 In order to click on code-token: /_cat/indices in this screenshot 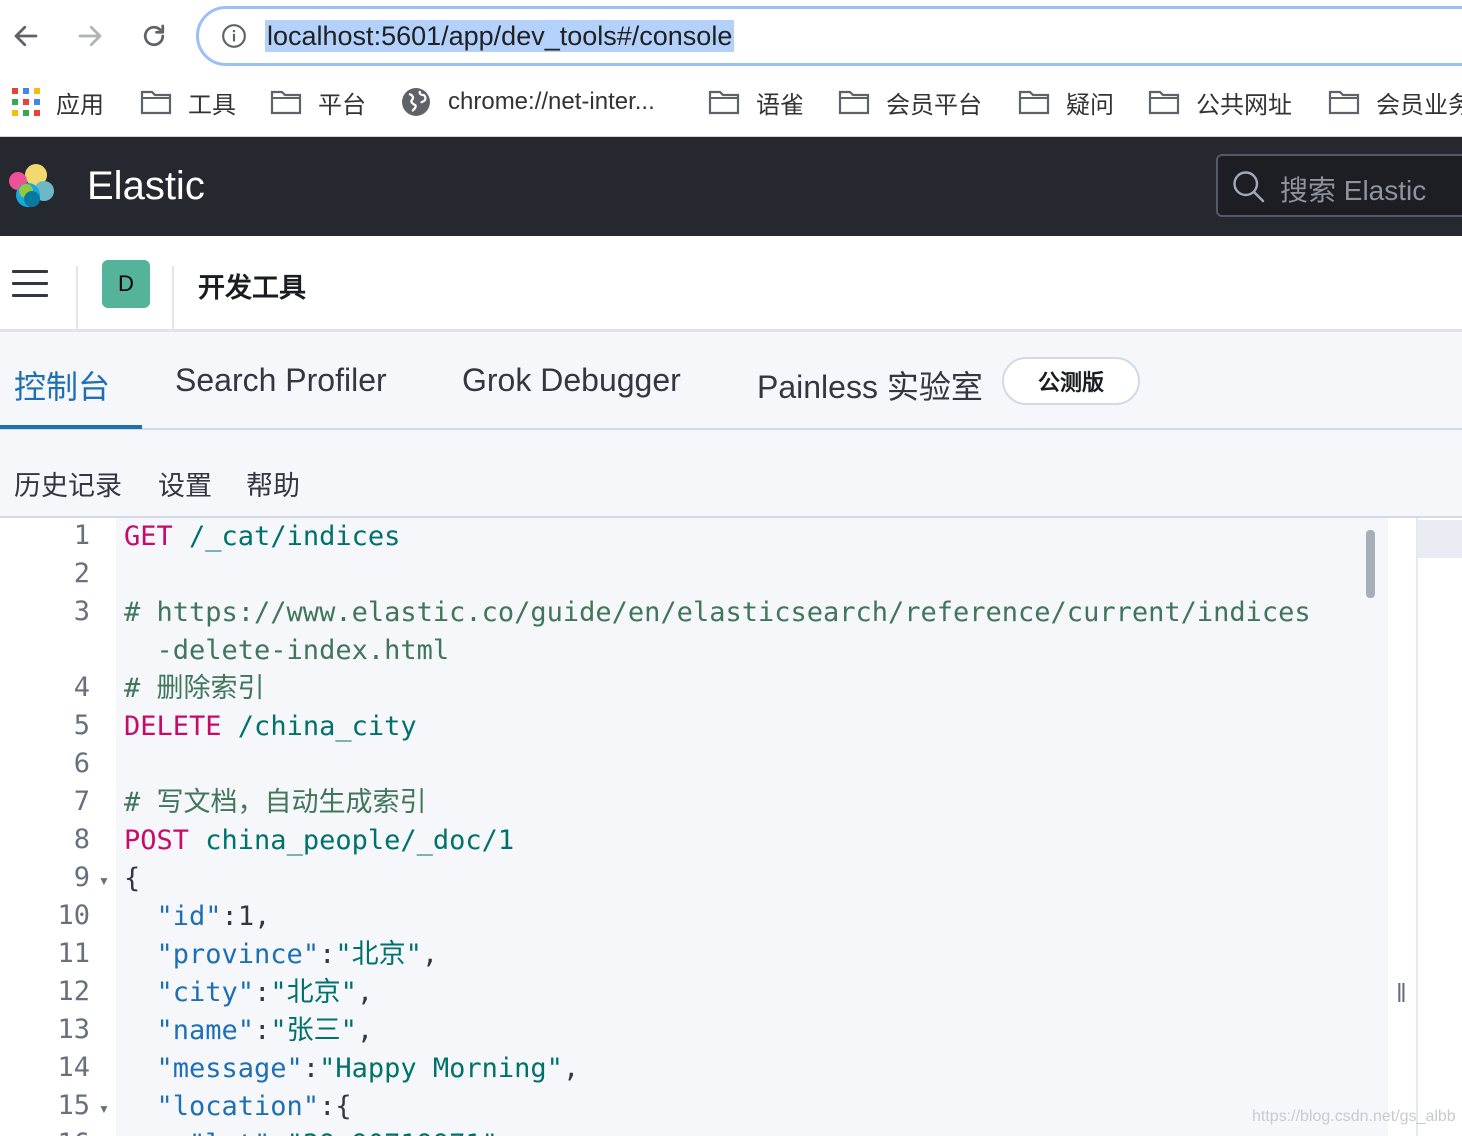, I will do `click(286, 536)`.